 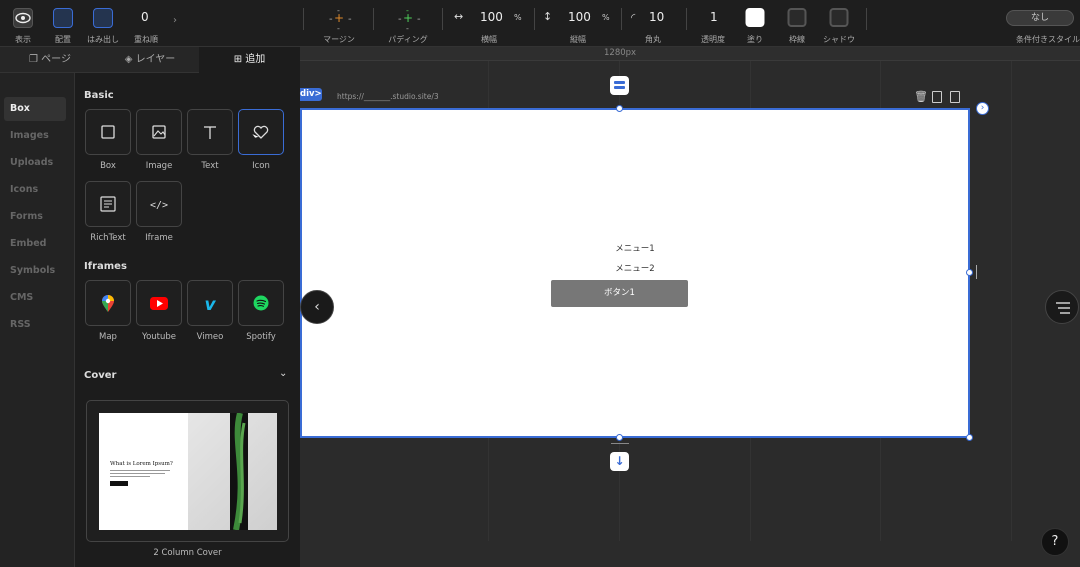 I want to click on layout-label: 配置, so click(x=63, y=39).